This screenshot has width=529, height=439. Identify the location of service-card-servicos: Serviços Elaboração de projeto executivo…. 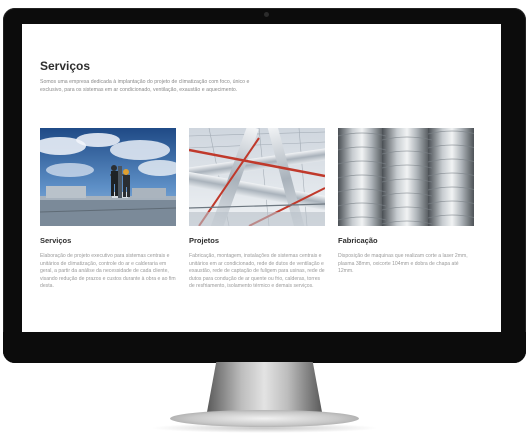
(108, 209).